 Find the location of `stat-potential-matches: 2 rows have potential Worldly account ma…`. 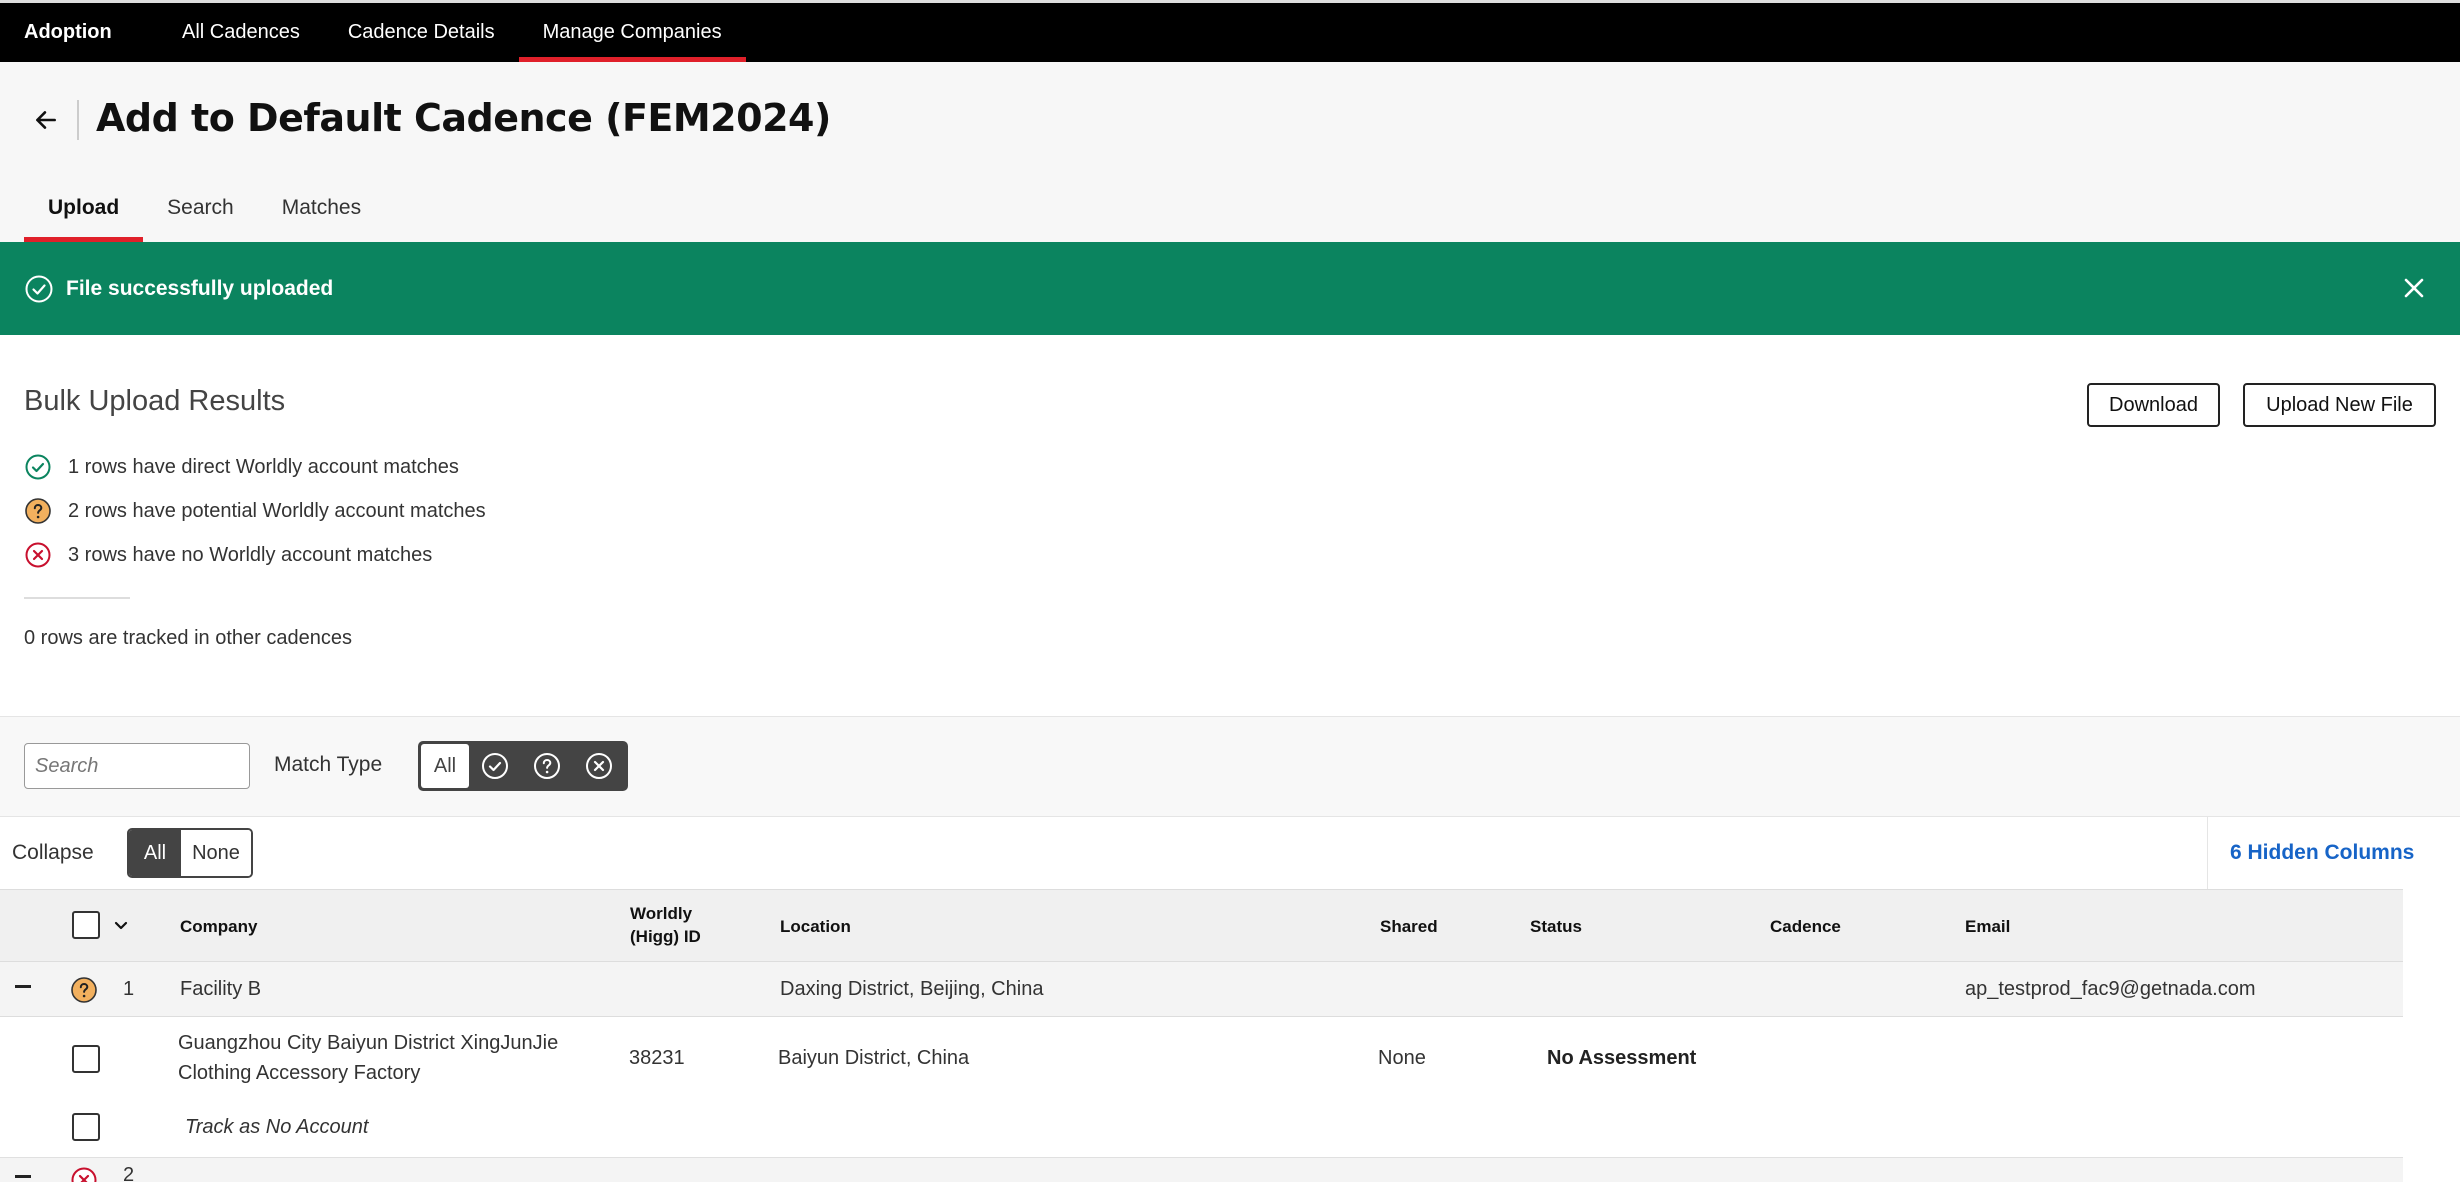

stat-potential-matches: 2 rows have potential Worldly account ma… is located at coordinates (255, 511).